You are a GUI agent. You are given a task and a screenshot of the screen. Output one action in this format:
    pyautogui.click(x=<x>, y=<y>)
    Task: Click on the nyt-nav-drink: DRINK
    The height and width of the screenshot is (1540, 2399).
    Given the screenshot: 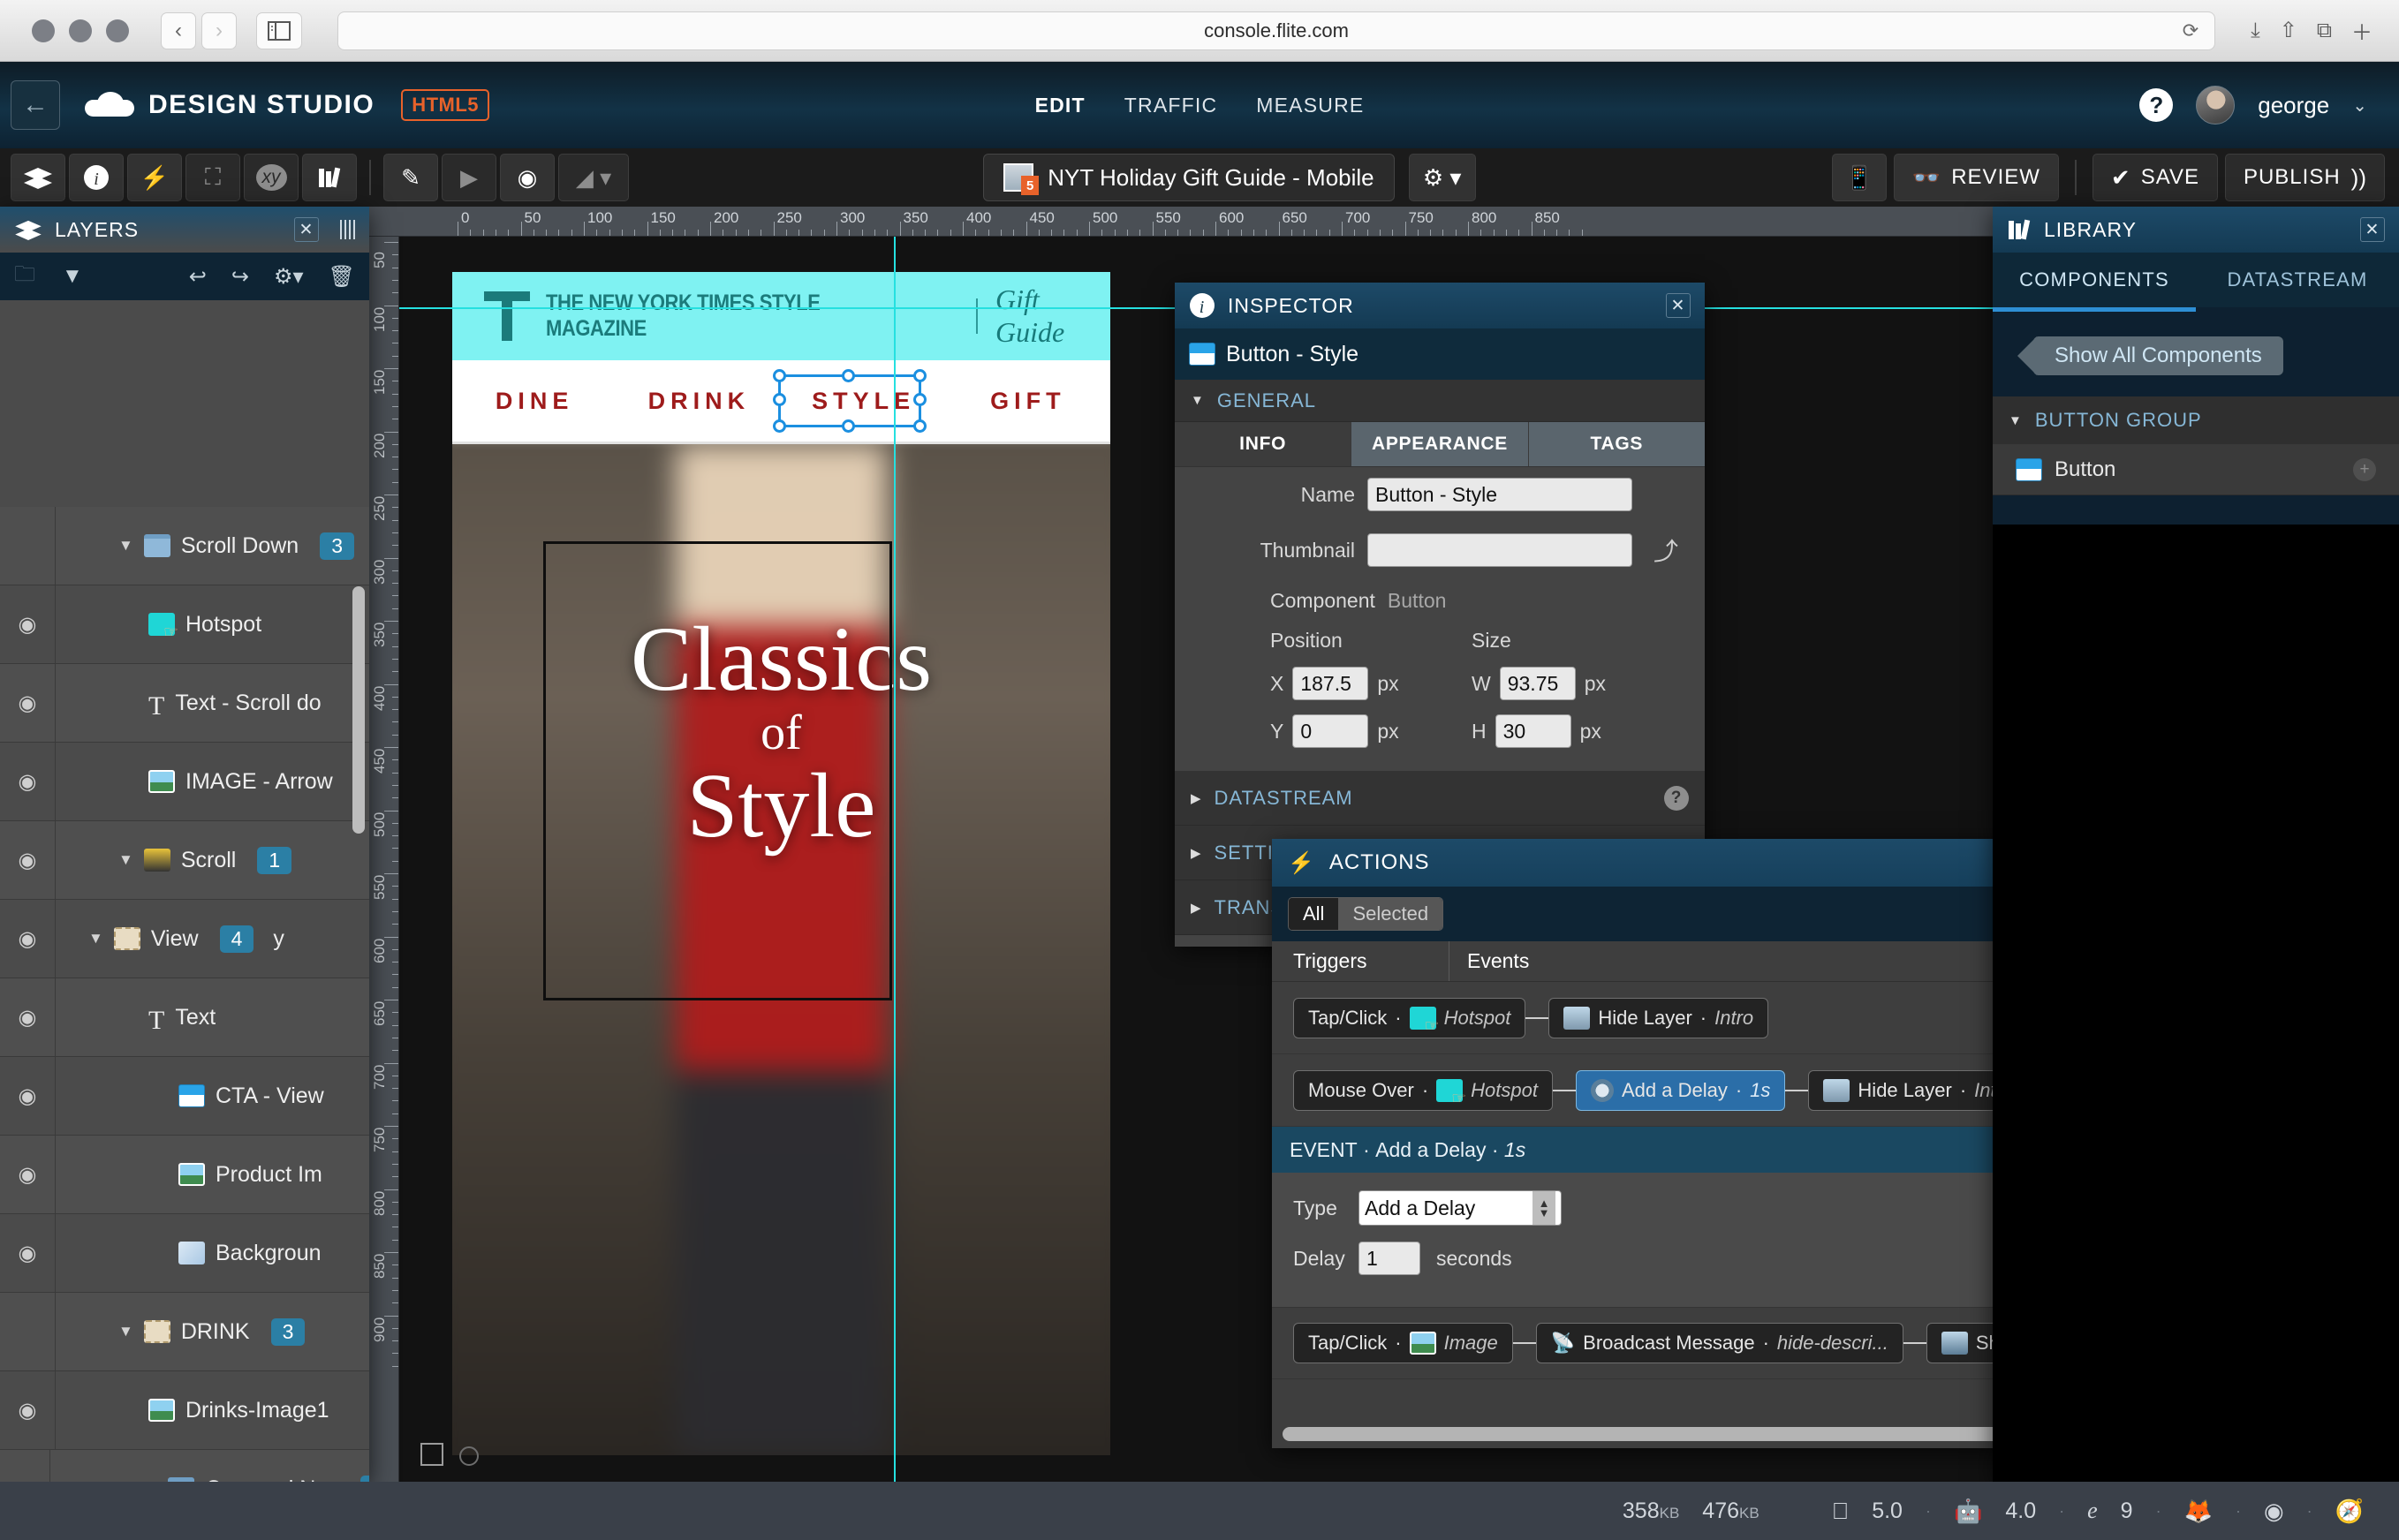 What is the action you would take?
    pyautogui.click(x=699, y=401)
    